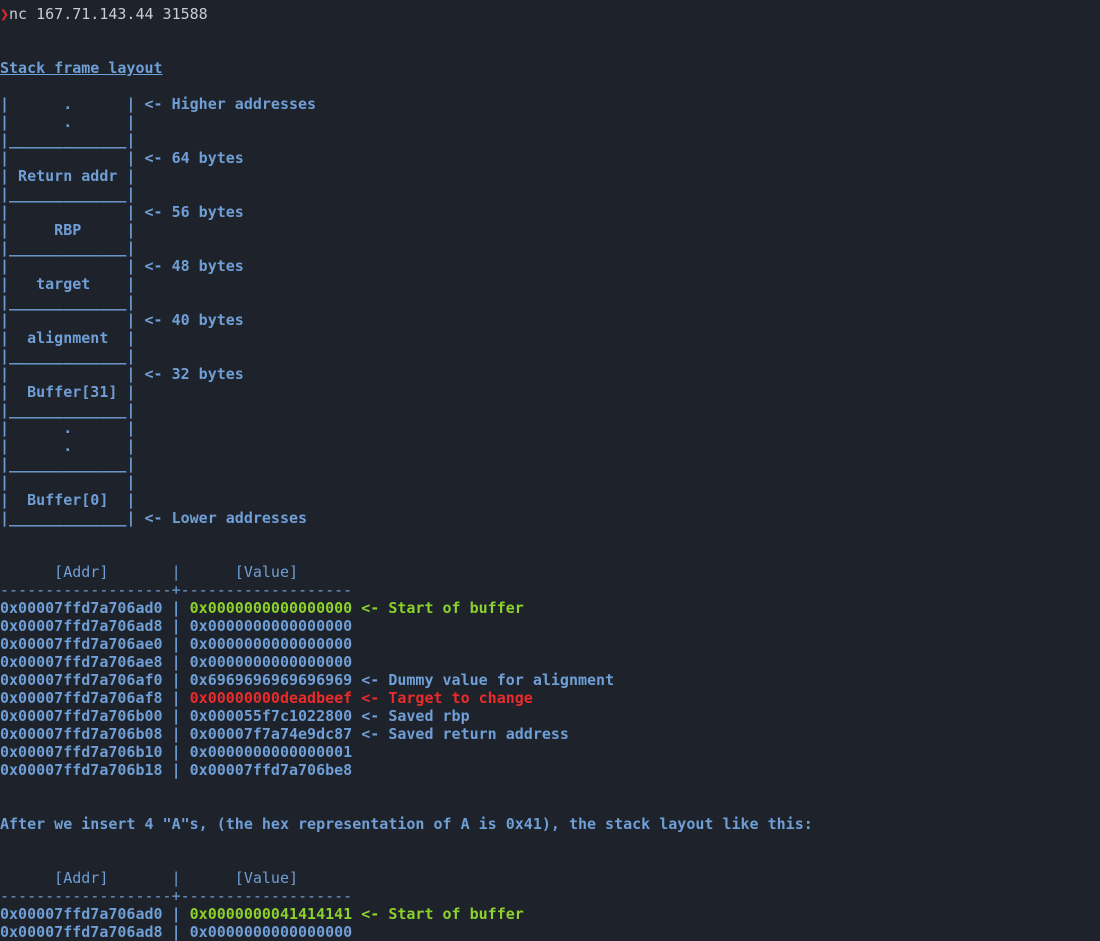 The image size is (1100, 941). What do you see at coordinates (488, 680) in the screenshot?
I see `annotation: <- Dummy value for alignment` at bounding box center [488, 680].